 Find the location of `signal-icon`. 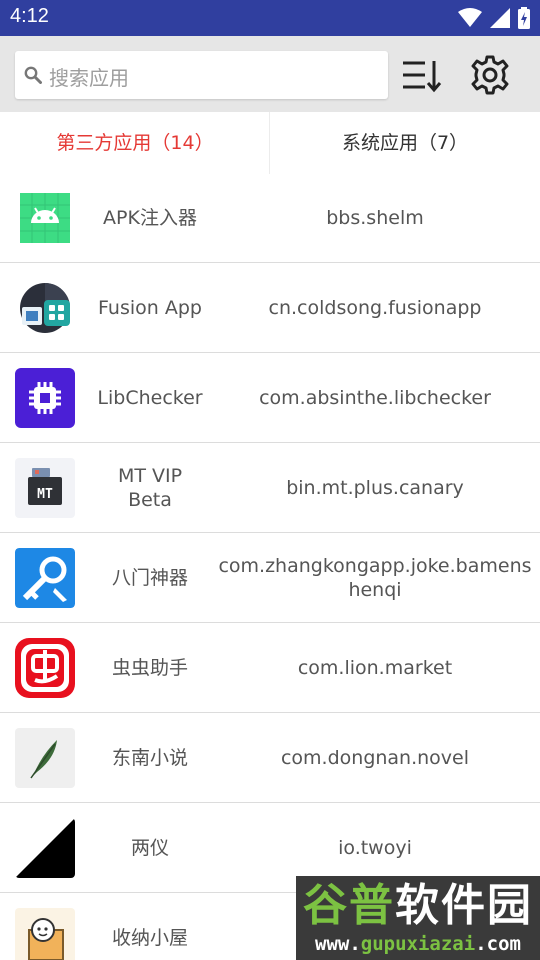

signal-icon is located at coordinates (500, 18).